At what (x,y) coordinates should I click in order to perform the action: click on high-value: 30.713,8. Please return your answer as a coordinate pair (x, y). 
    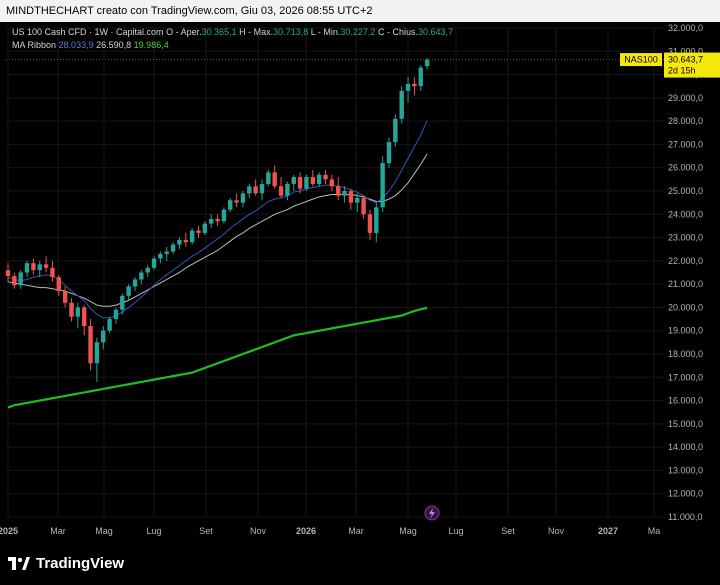
    Looking at the image, I should click on (291, 32).